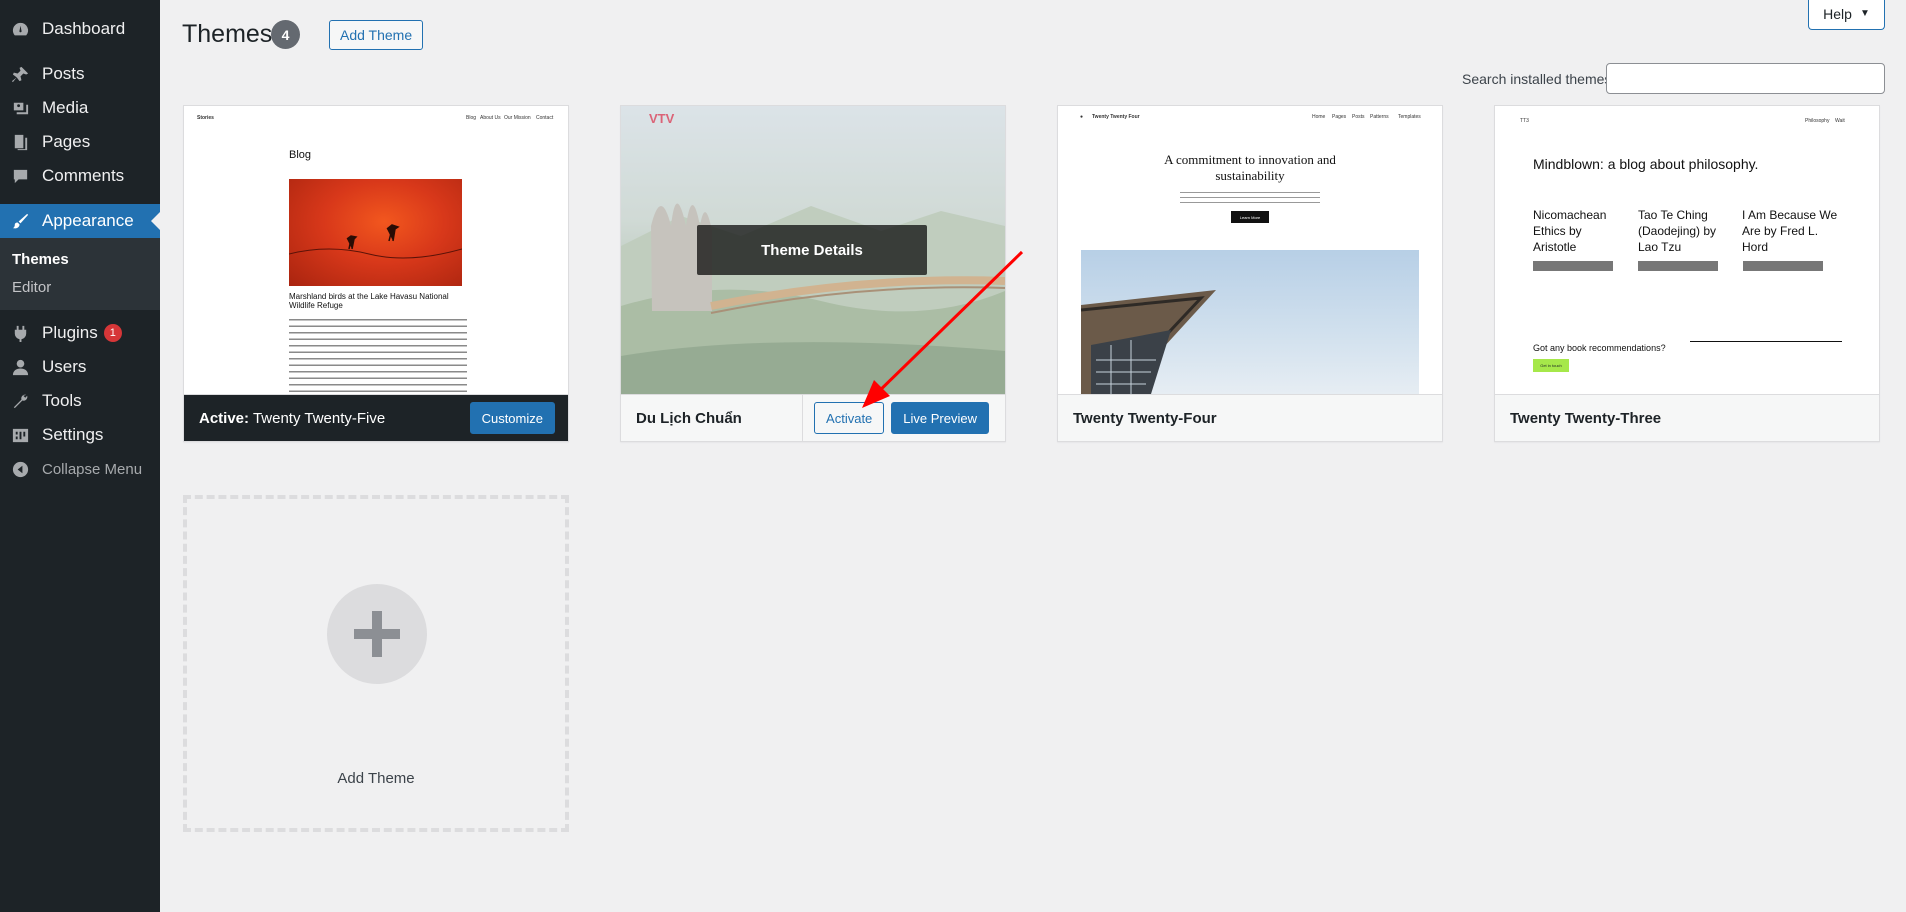 The height and width of the screenshot is (912, 1906). What do you see at coordinates (300, 155) in the screenshot?
I see `preview-heading: Blog` at bounding box center [300, 155].